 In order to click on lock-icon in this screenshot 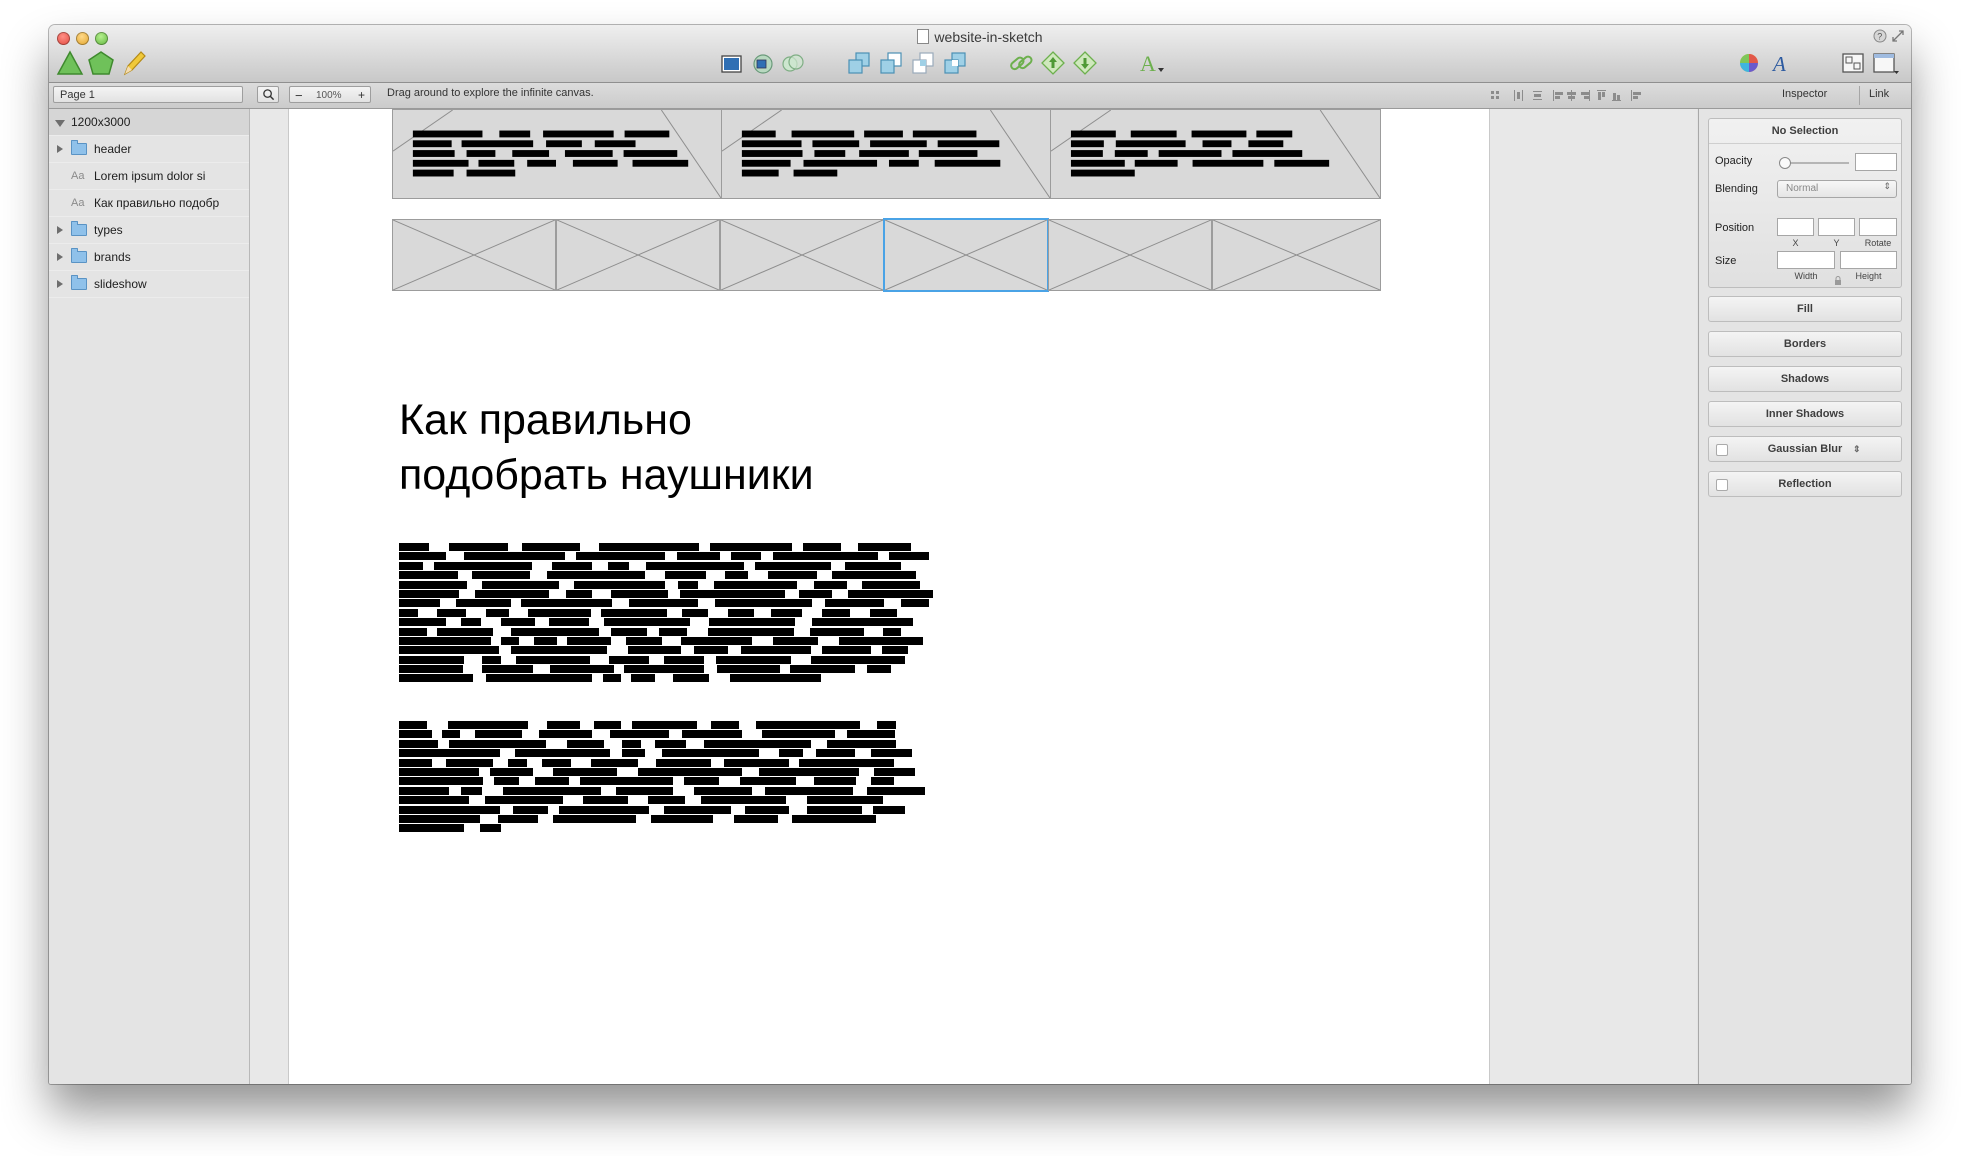, I will do `click(1838, 280)`.